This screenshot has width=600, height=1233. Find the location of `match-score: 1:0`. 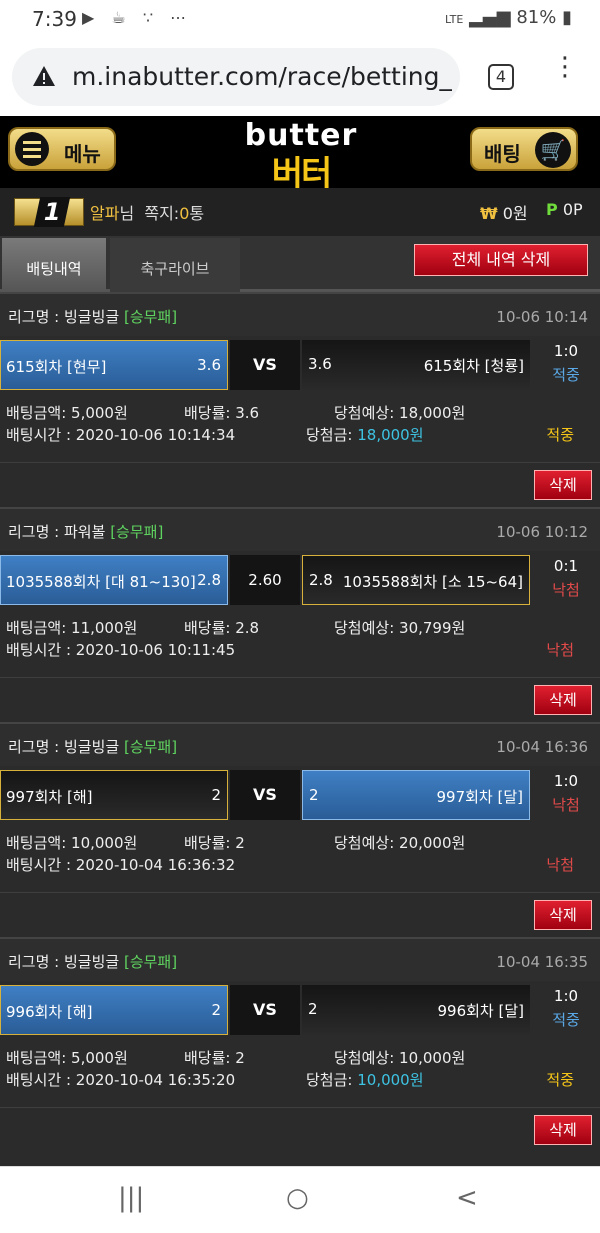

match-score: 1:0 is located at coordinates (566, 781).